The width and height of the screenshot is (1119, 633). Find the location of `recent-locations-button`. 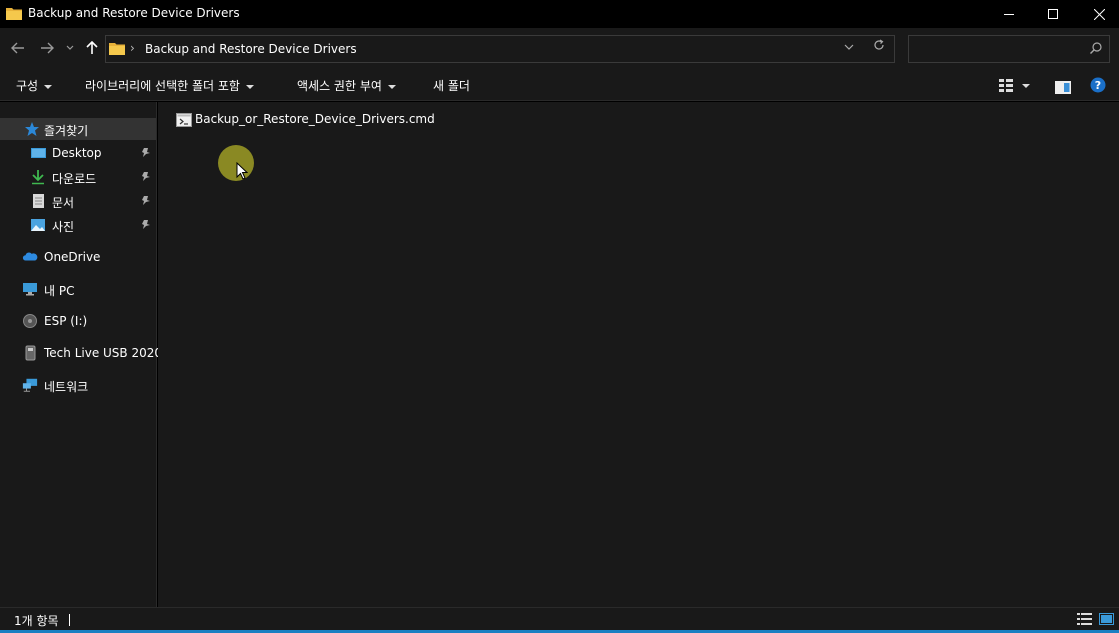

recent-locations-button is located at coordinates (70, 48).